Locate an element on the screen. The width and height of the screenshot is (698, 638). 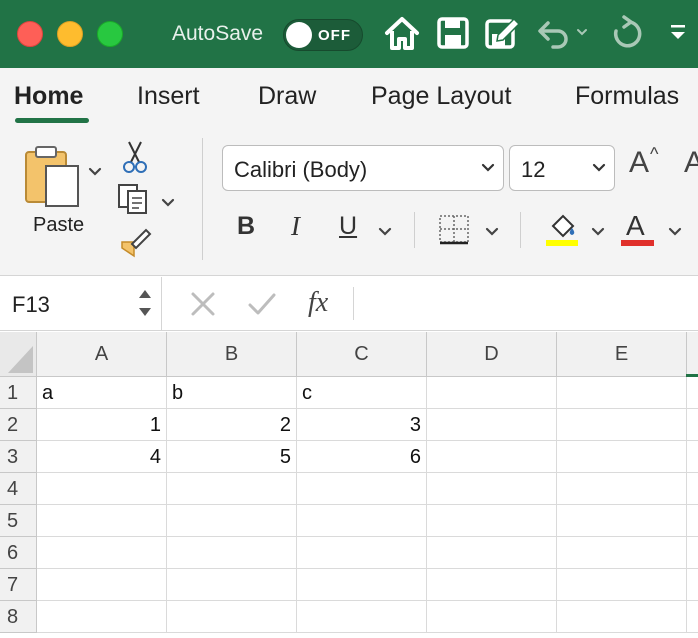
cell-e1 is located at coordinates (622, 393).